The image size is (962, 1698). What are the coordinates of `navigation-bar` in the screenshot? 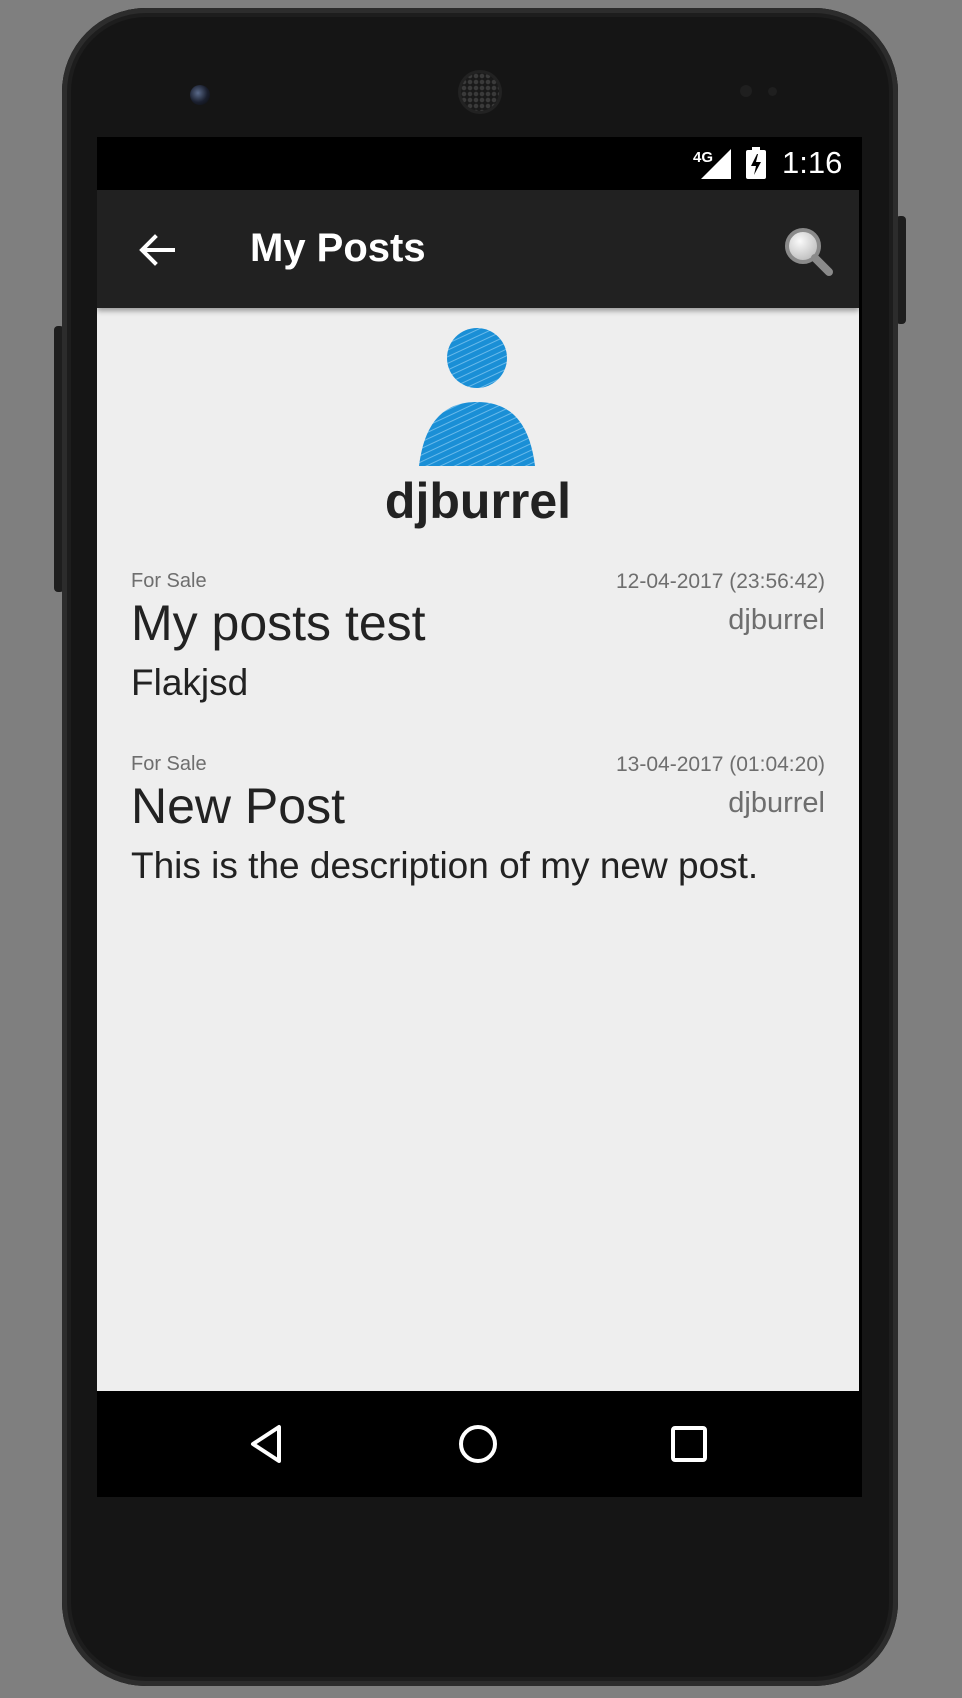 It's located at (479, 1444).